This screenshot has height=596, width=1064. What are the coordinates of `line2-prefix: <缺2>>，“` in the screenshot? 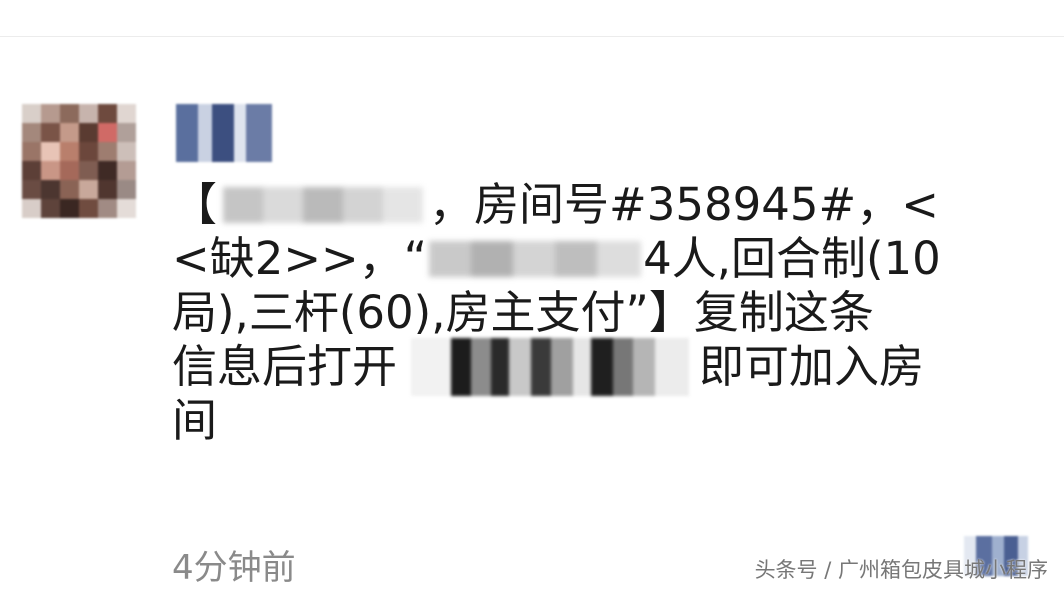 It's located at (300, 258).